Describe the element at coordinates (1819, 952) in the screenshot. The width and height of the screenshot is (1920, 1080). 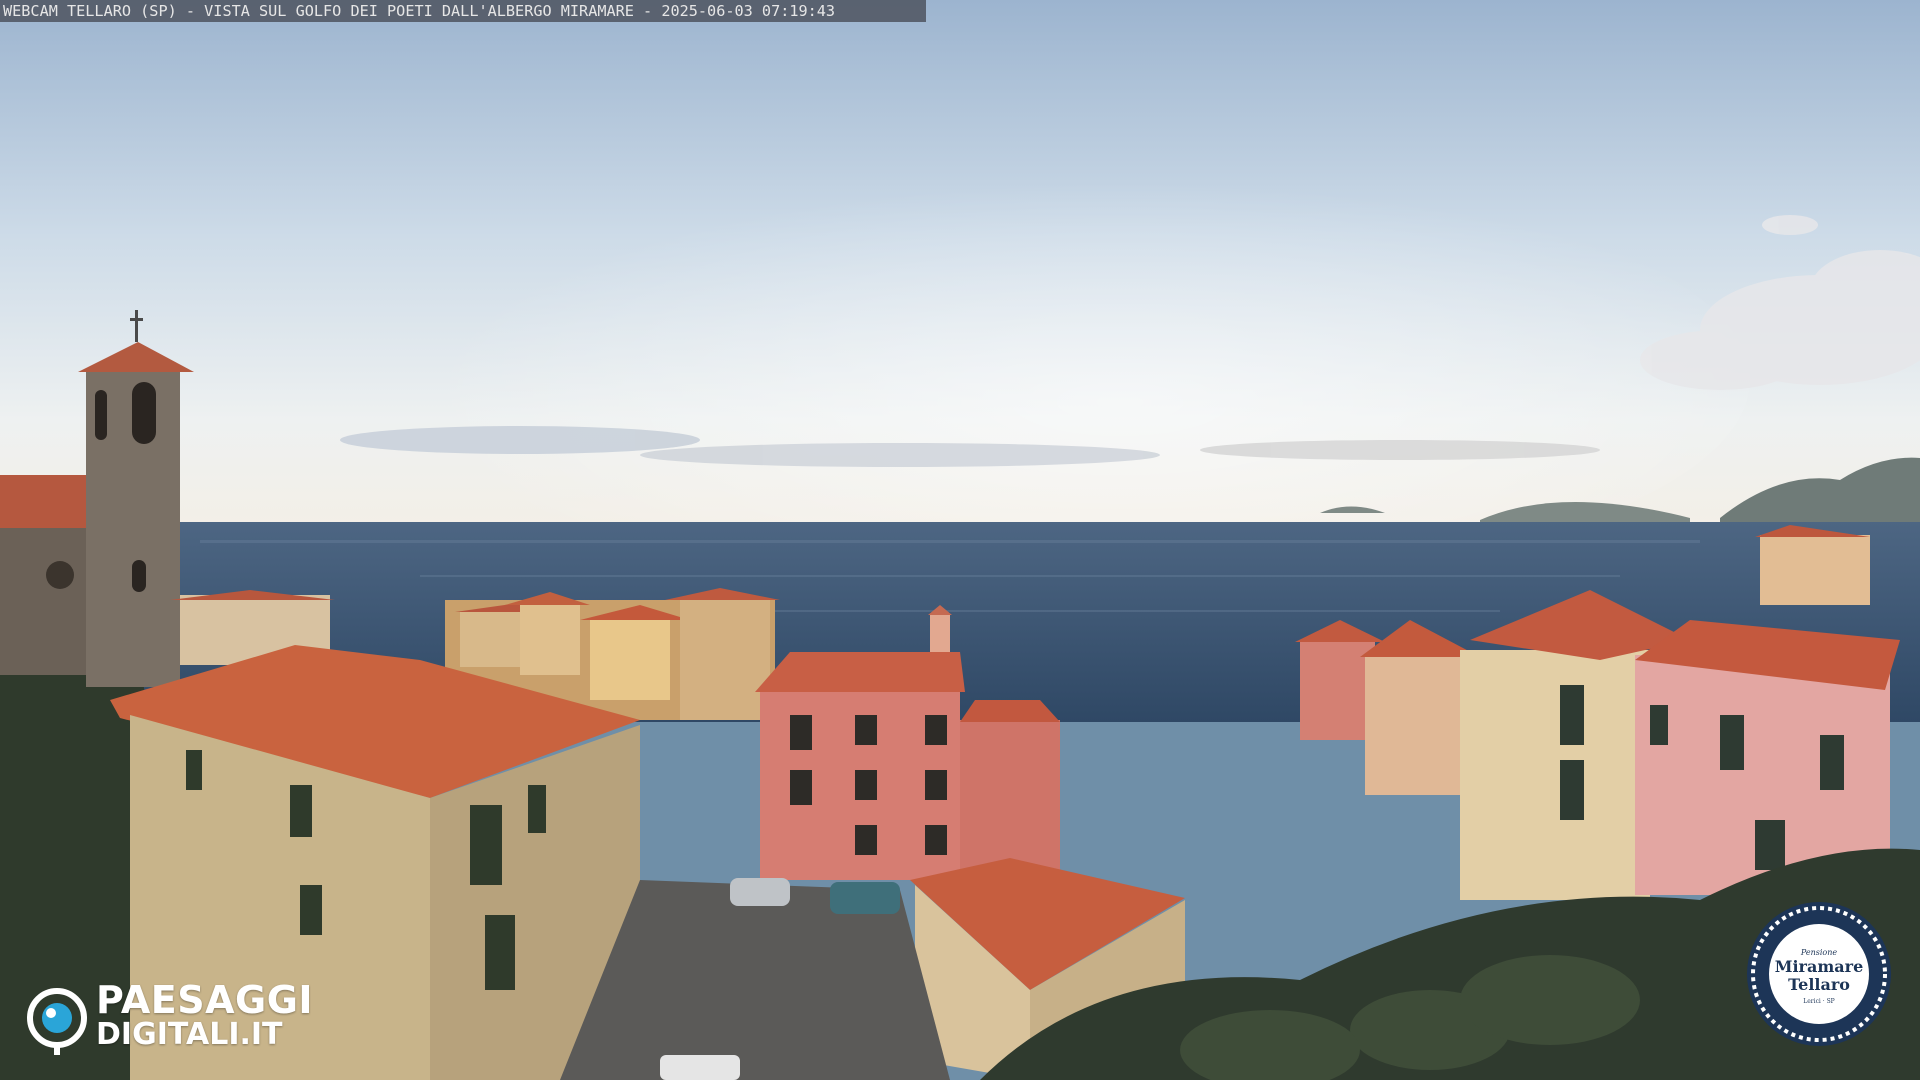
I see `badge-top-text: Pensione` at that location.